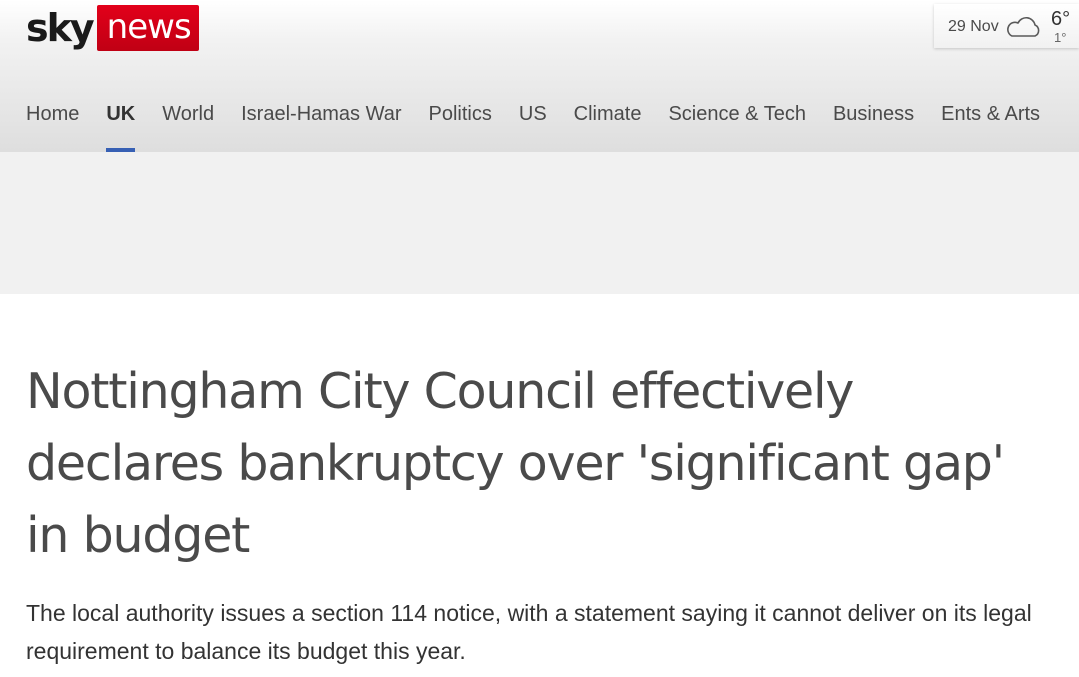 The width and height of the screenshot is (1079, 677). What do you see at coordinates (608, 124) in the screenshot?
I see `nav-item-climate: Climate` at bounding box center [608, 124].